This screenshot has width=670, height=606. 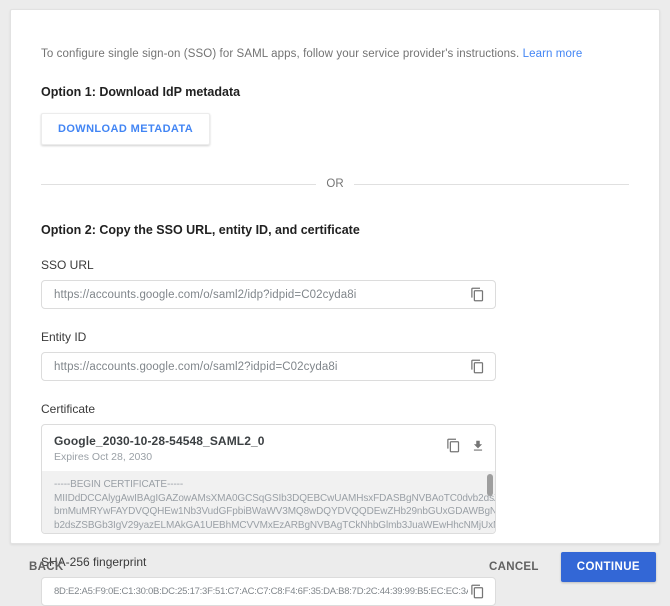 I want to click on copy-certificate-button, so click(x=453, y=445).